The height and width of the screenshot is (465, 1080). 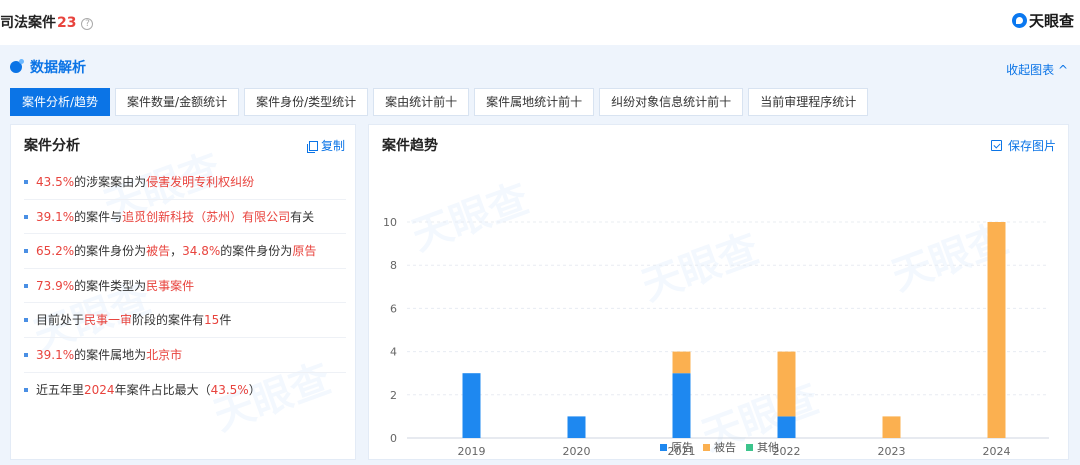 What do you see at coordinates (725, 447) in the screenshot?
I see `legend-label: 被告` at bounding box center [725, 447].